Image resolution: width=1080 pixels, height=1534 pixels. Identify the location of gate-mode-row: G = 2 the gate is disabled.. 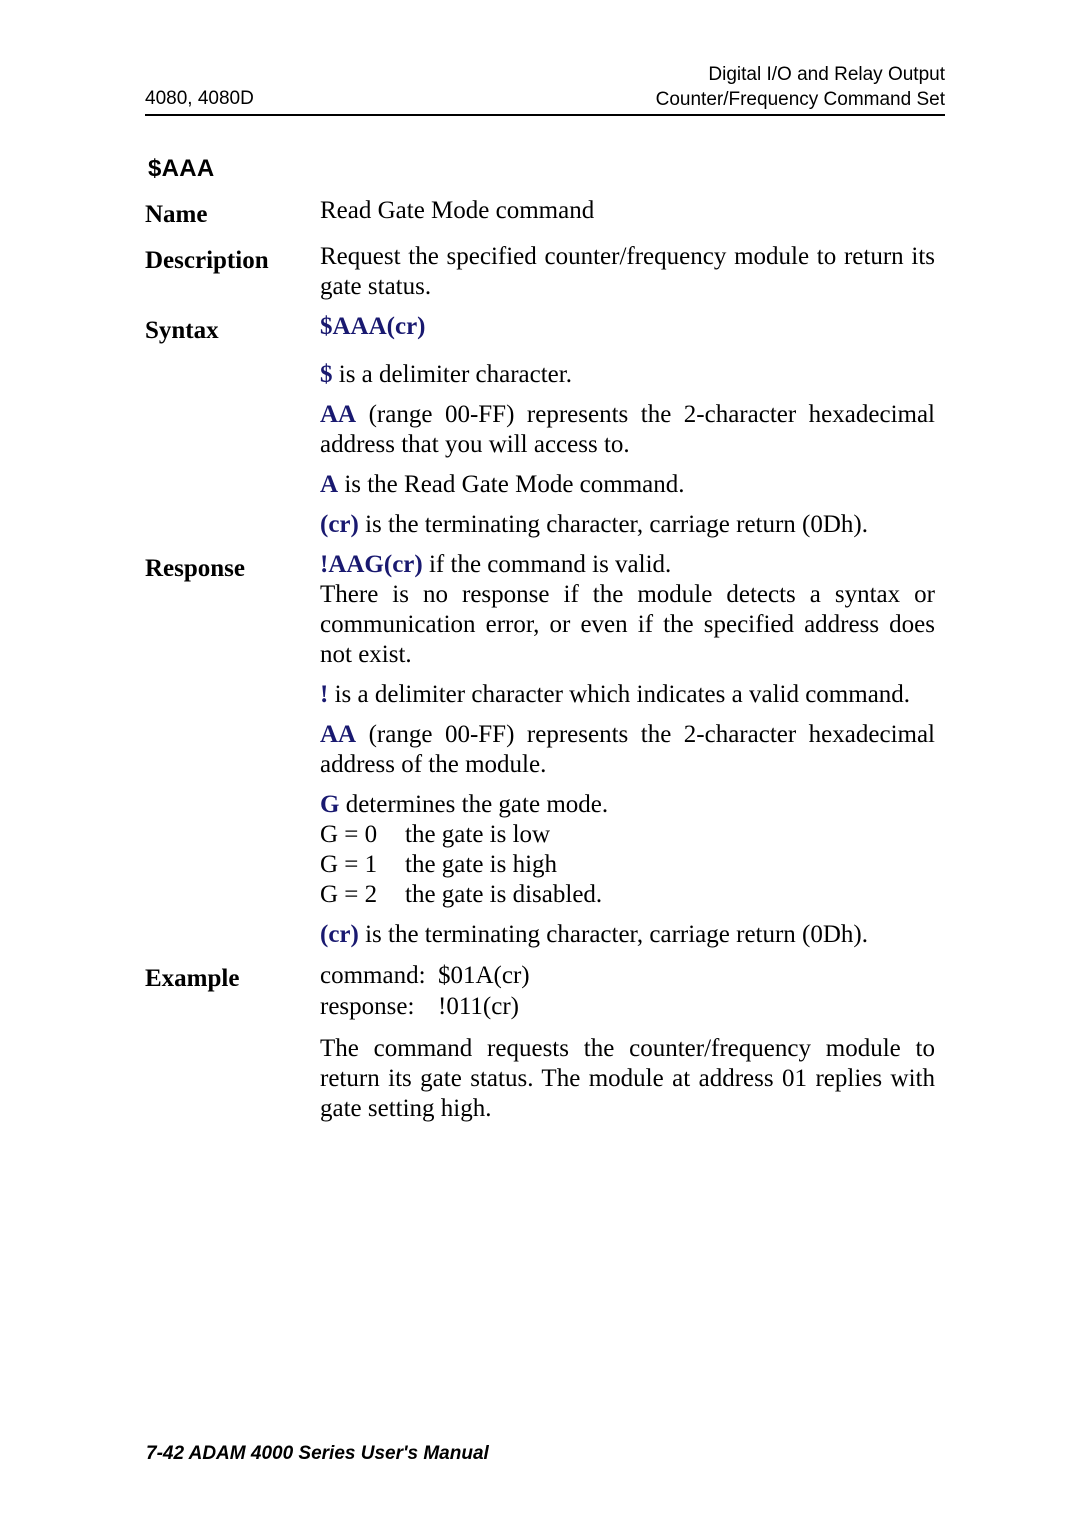
(627, 895).